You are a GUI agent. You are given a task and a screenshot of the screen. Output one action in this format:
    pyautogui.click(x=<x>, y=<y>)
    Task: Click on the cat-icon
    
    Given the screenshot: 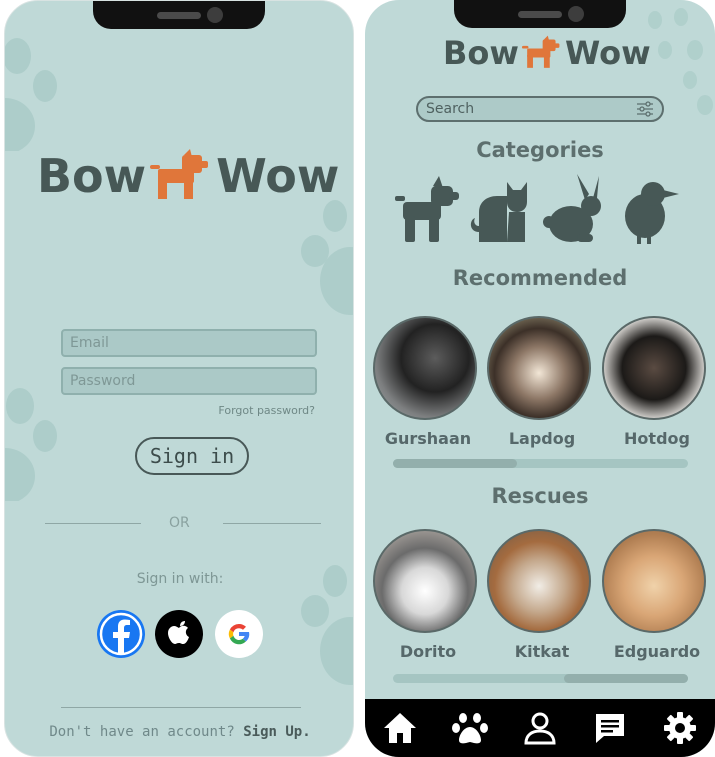 What is the action you would take?
    pyautogui.click(x=502, y=209)
    